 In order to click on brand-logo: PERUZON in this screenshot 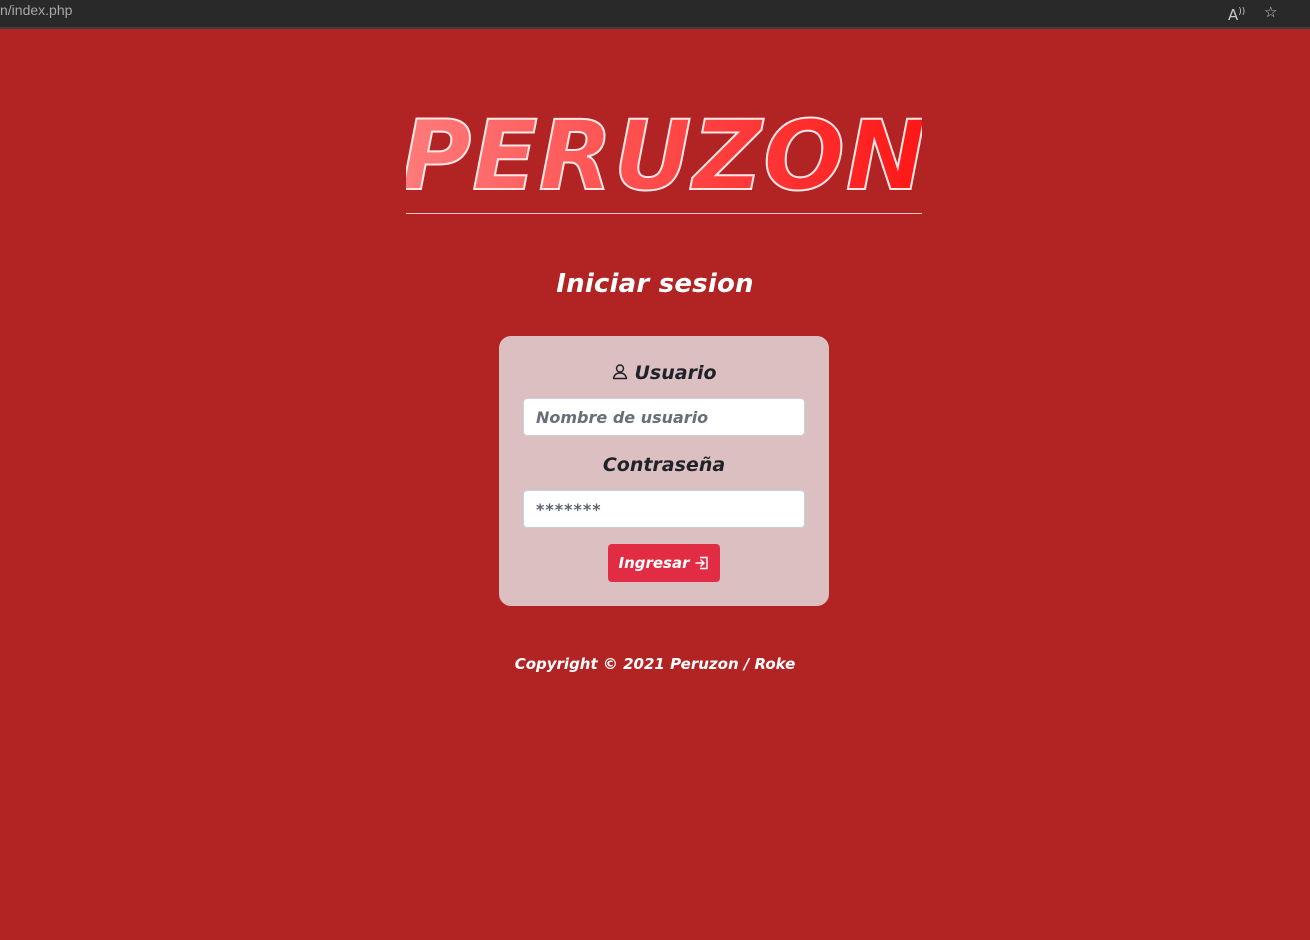, I will do `click(663, 155)`.